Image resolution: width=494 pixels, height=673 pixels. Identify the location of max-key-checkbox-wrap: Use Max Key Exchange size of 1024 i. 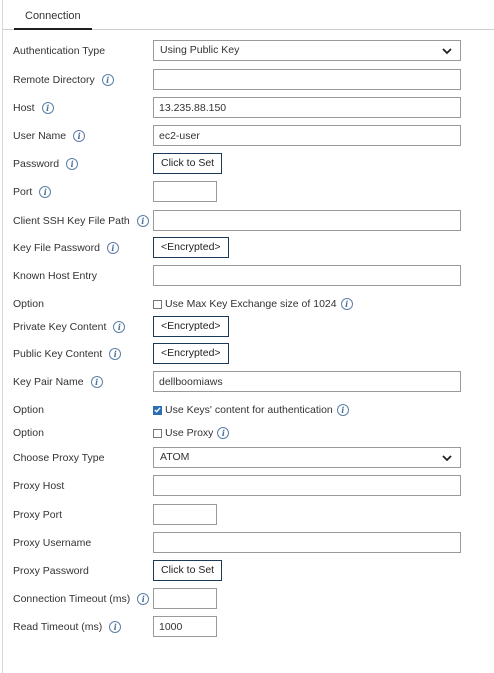
(253, 304).